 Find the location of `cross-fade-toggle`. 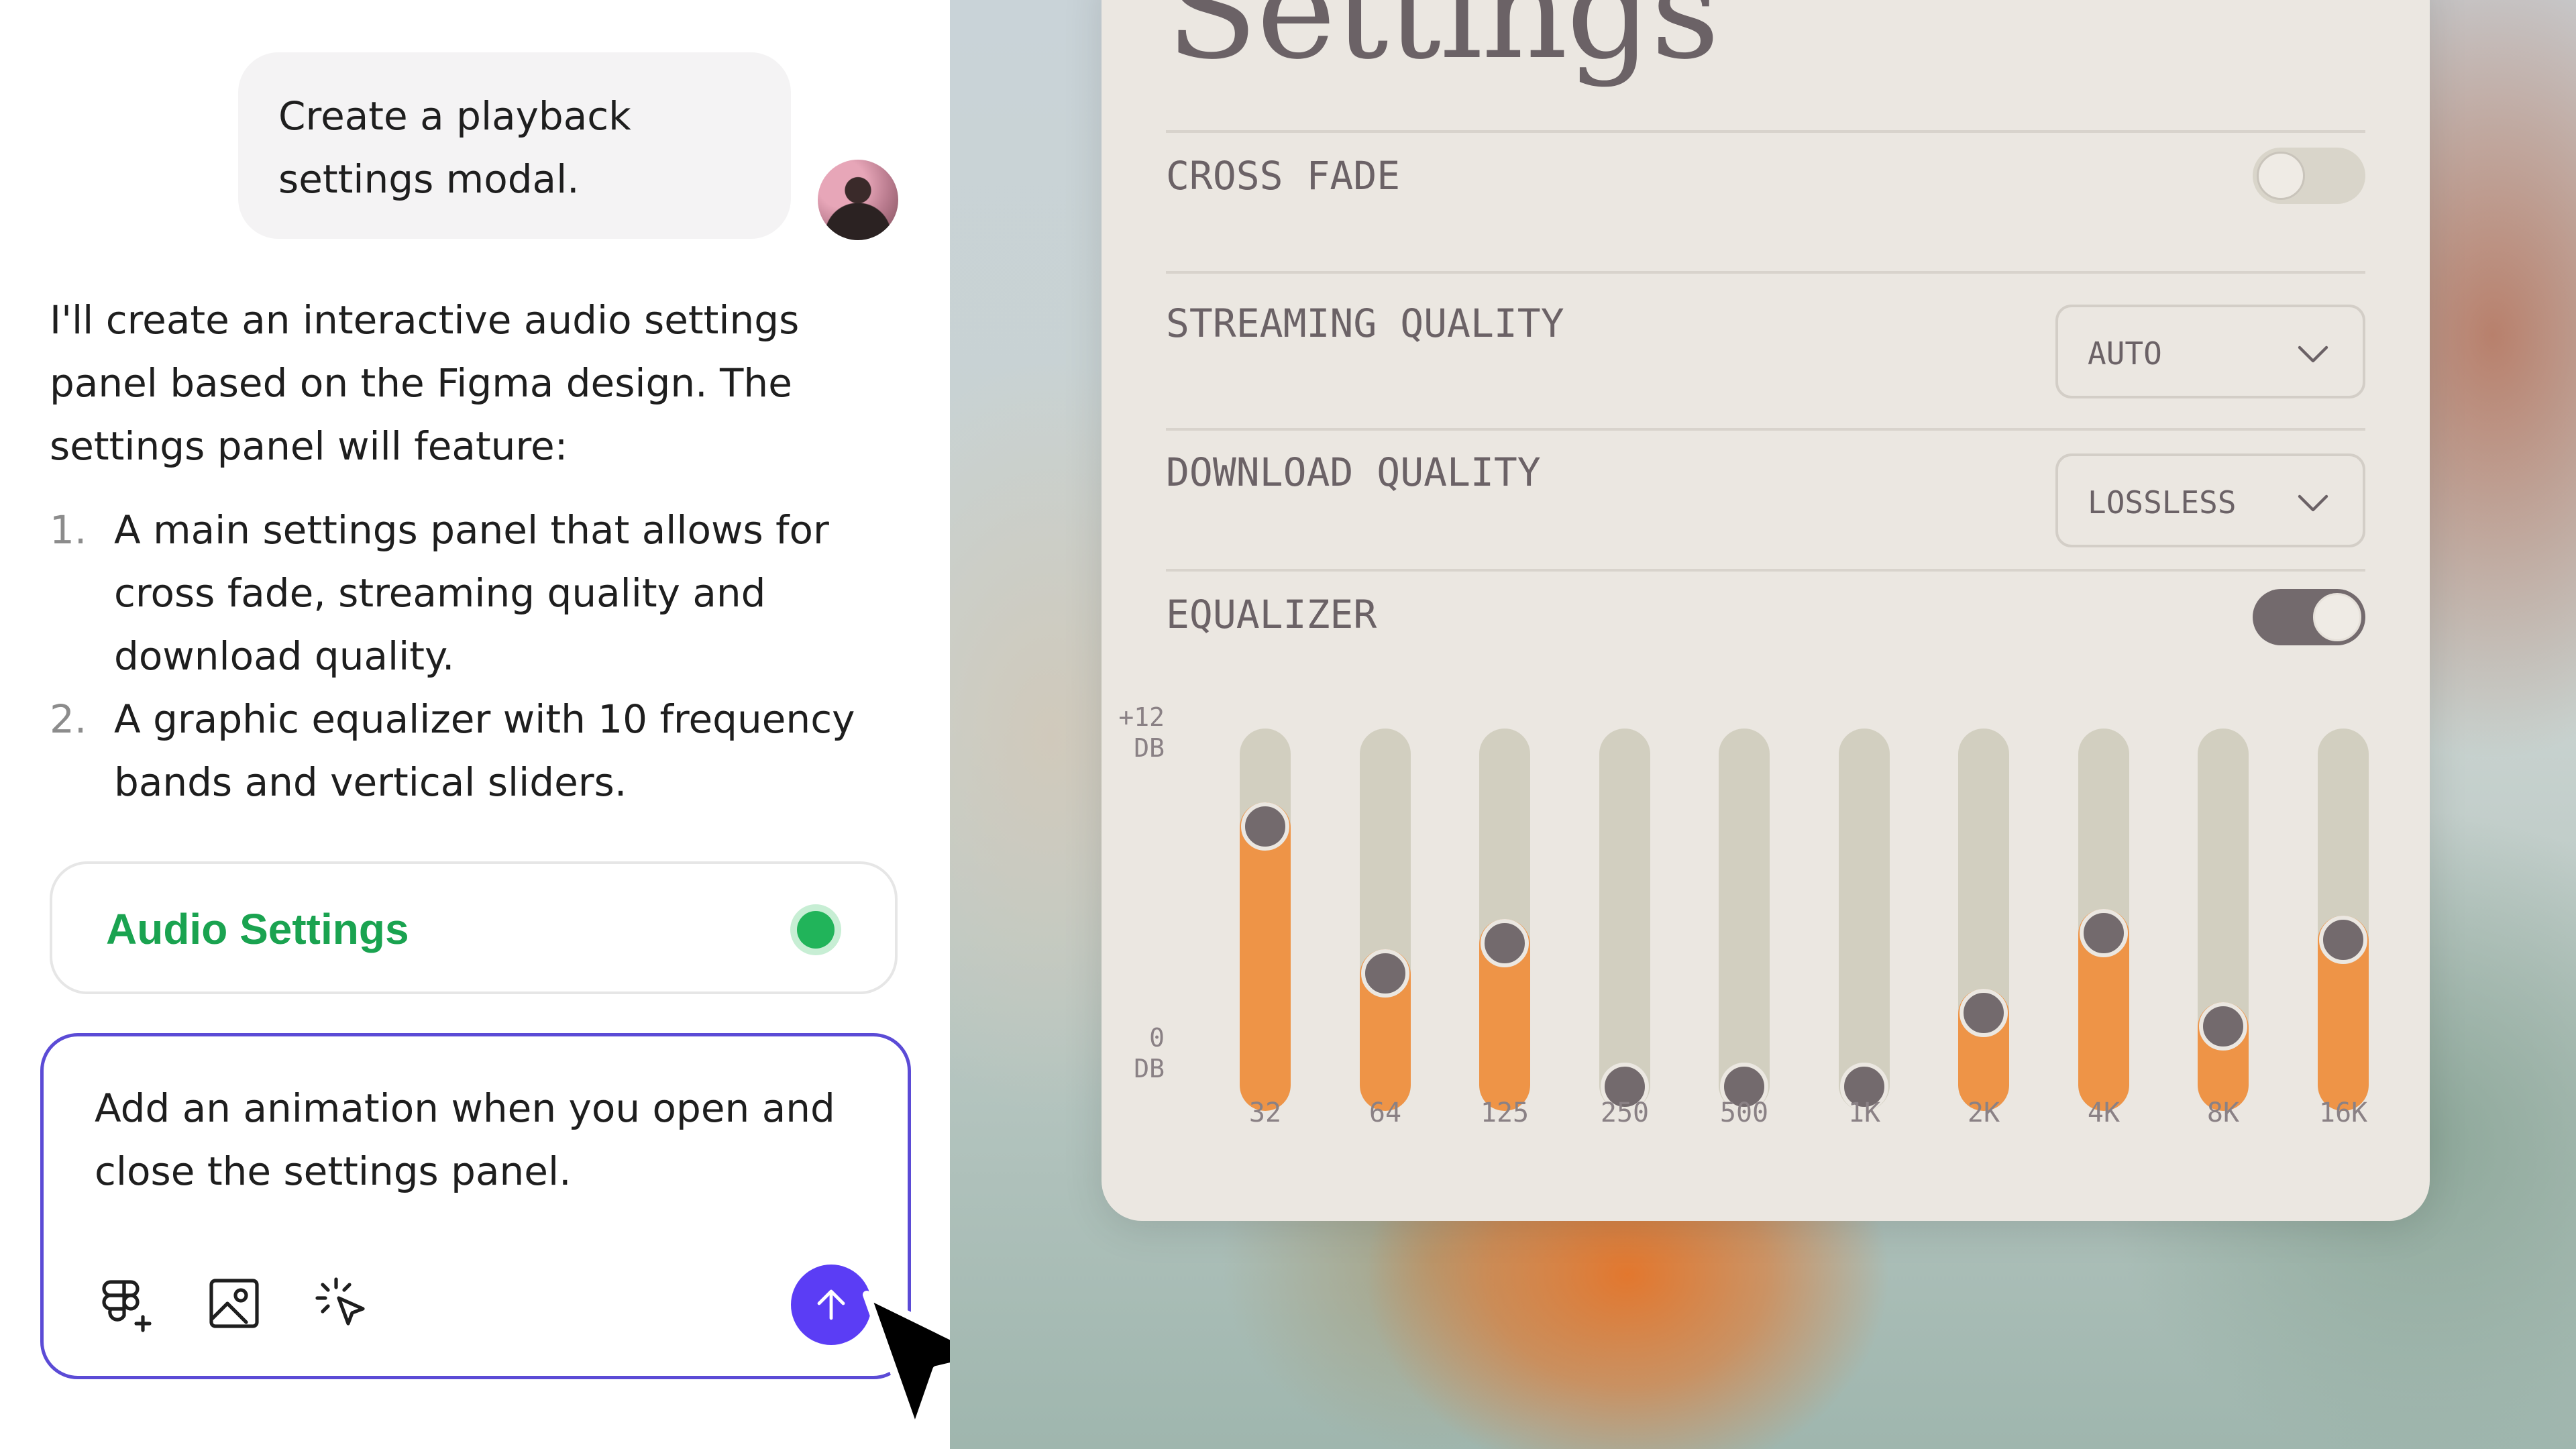

cross-fade-toggle is located at coordinates (2309, 176).